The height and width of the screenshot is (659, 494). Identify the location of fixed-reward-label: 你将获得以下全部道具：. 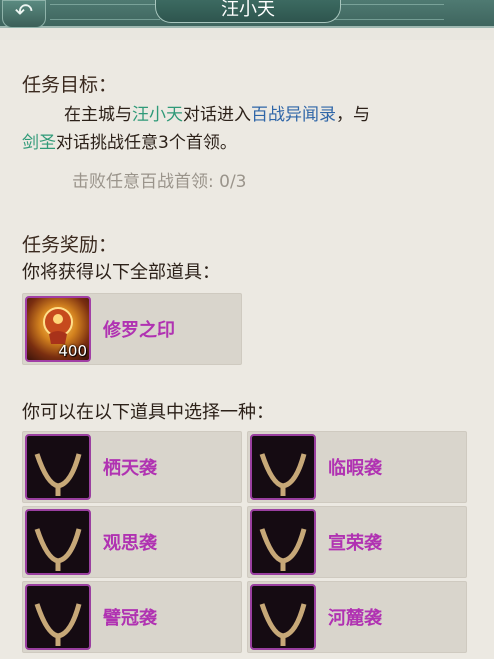
(121, 272).